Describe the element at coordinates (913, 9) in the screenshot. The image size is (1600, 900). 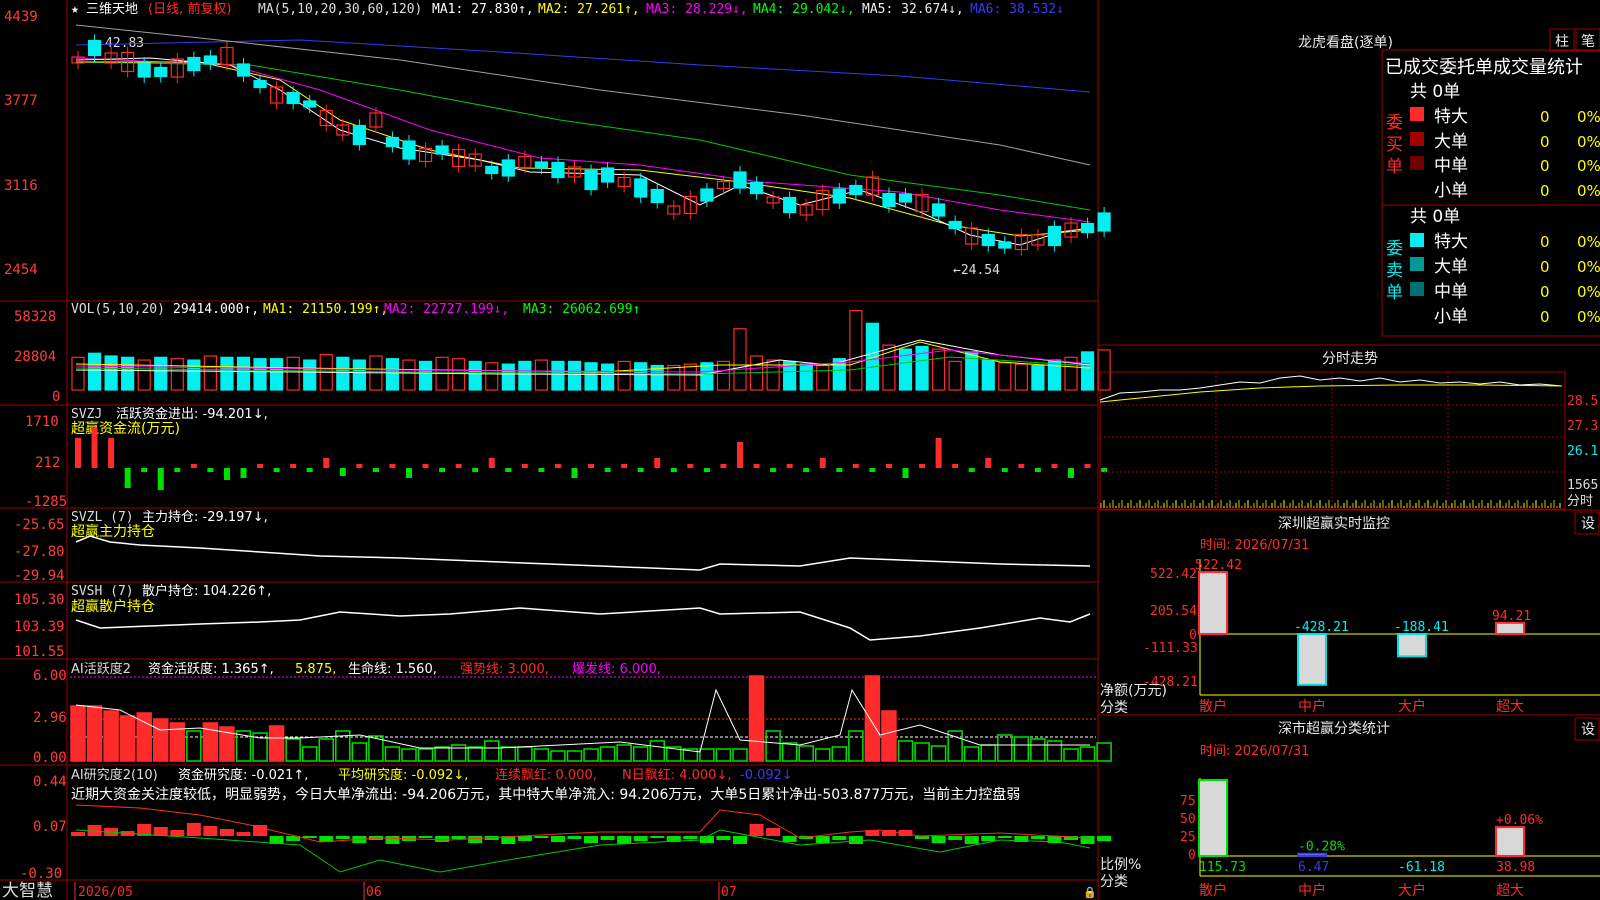
I see `ma5-value: MA5: 32.674↓,` at that location.